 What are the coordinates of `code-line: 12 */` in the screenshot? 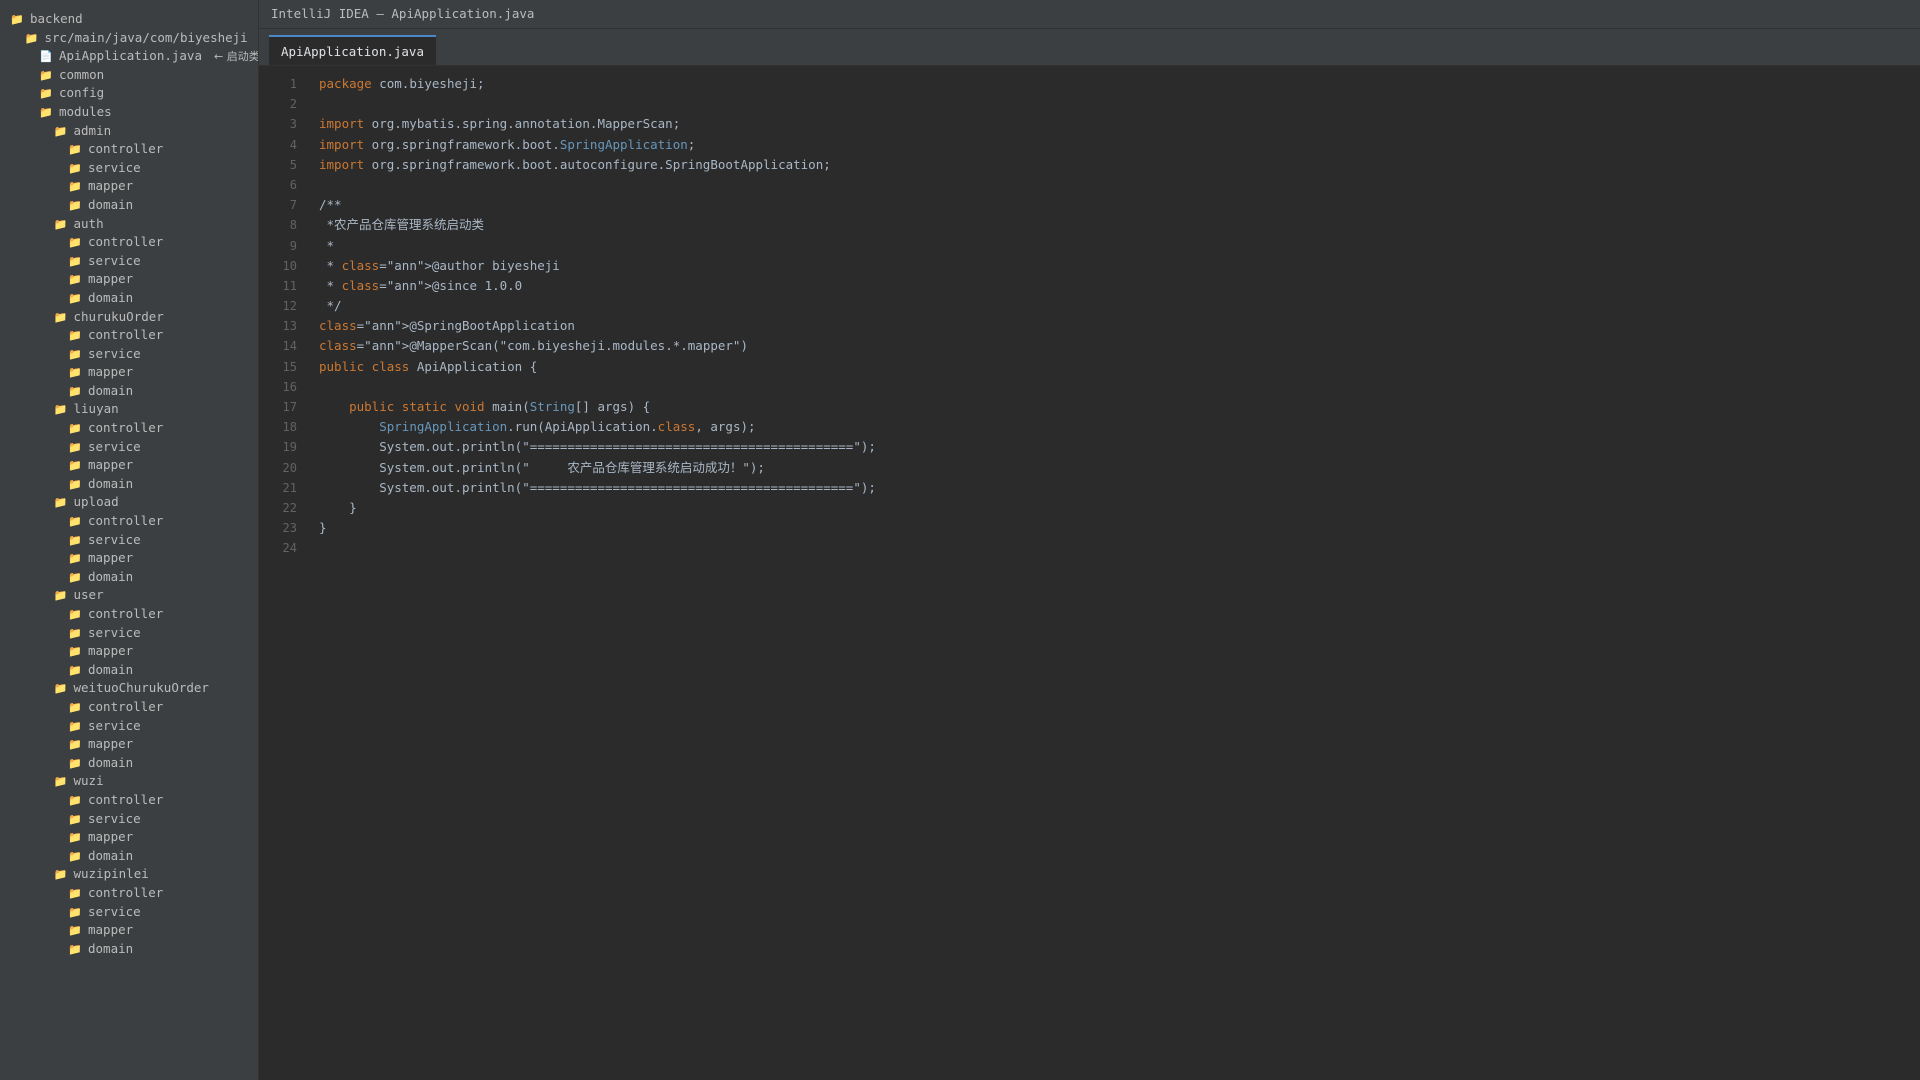 It's located at (1089, 306).